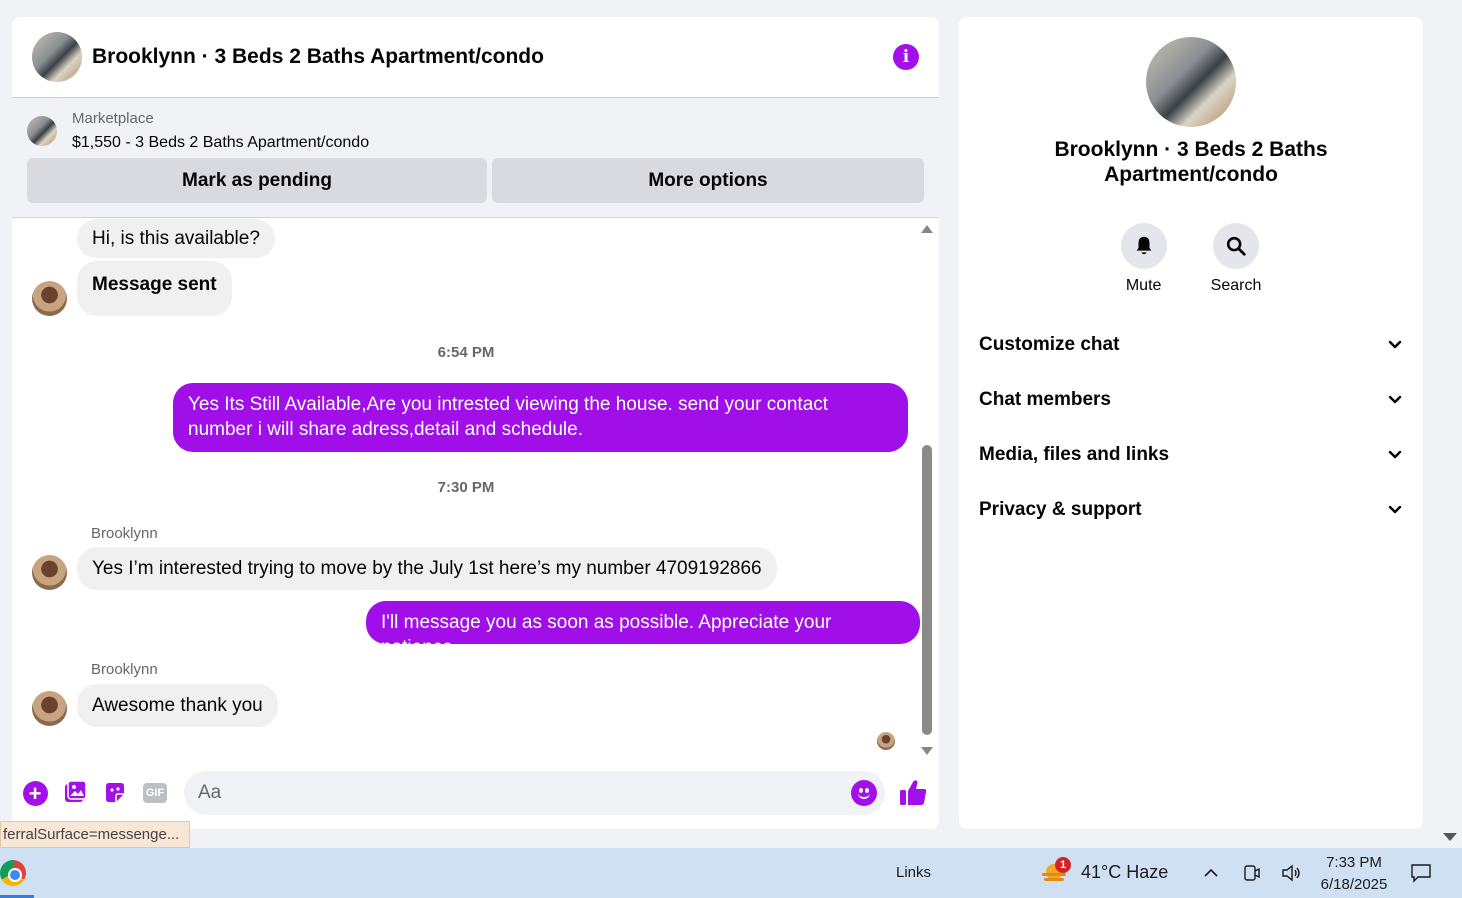  I want to click on weather-notification-badge: 1, so click(1063, 865).